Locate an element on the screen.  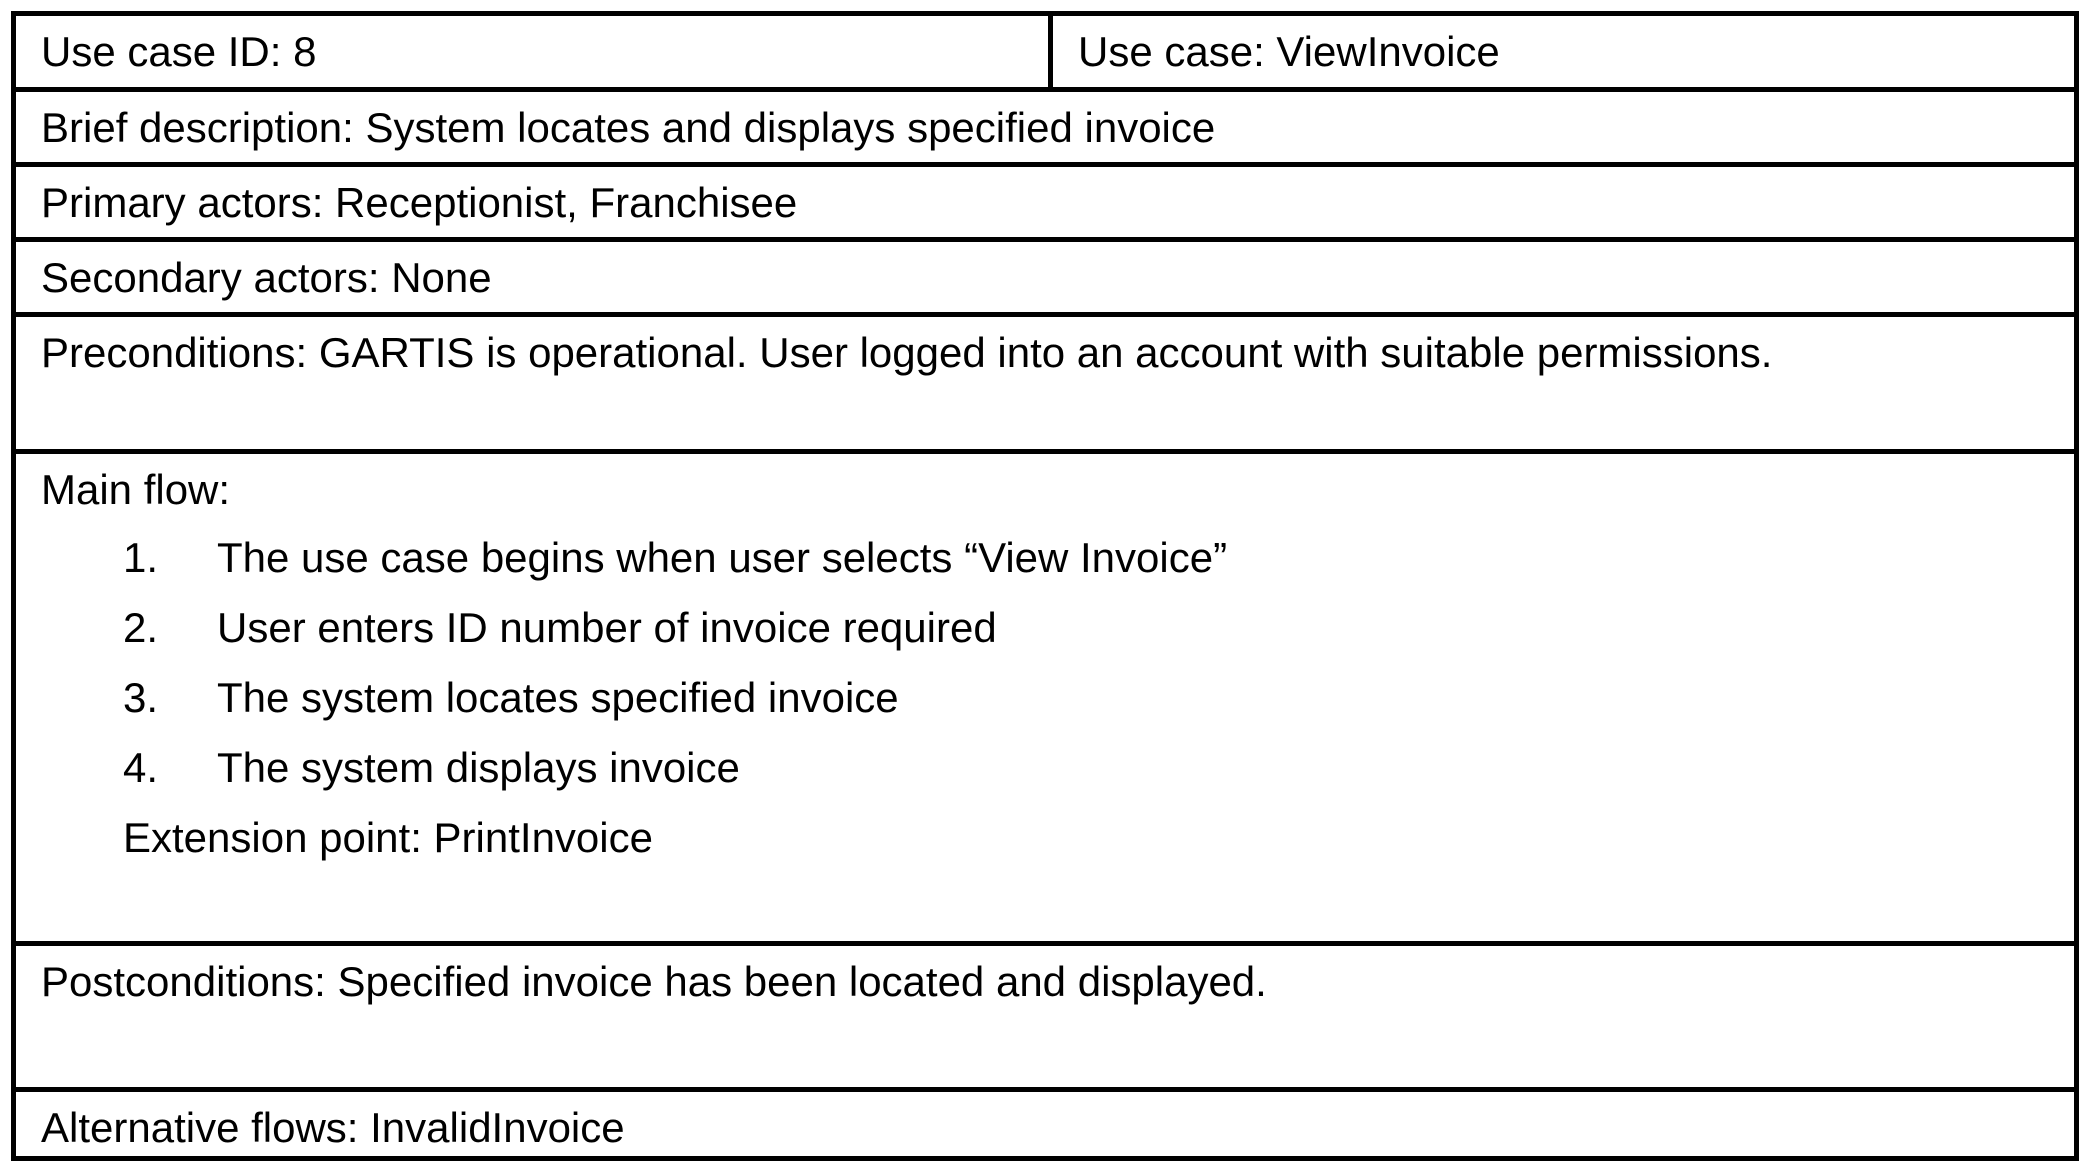
alternative-flows-row: Alternative flows: InvalidInvoice is located at coordinates (1045, 1124).